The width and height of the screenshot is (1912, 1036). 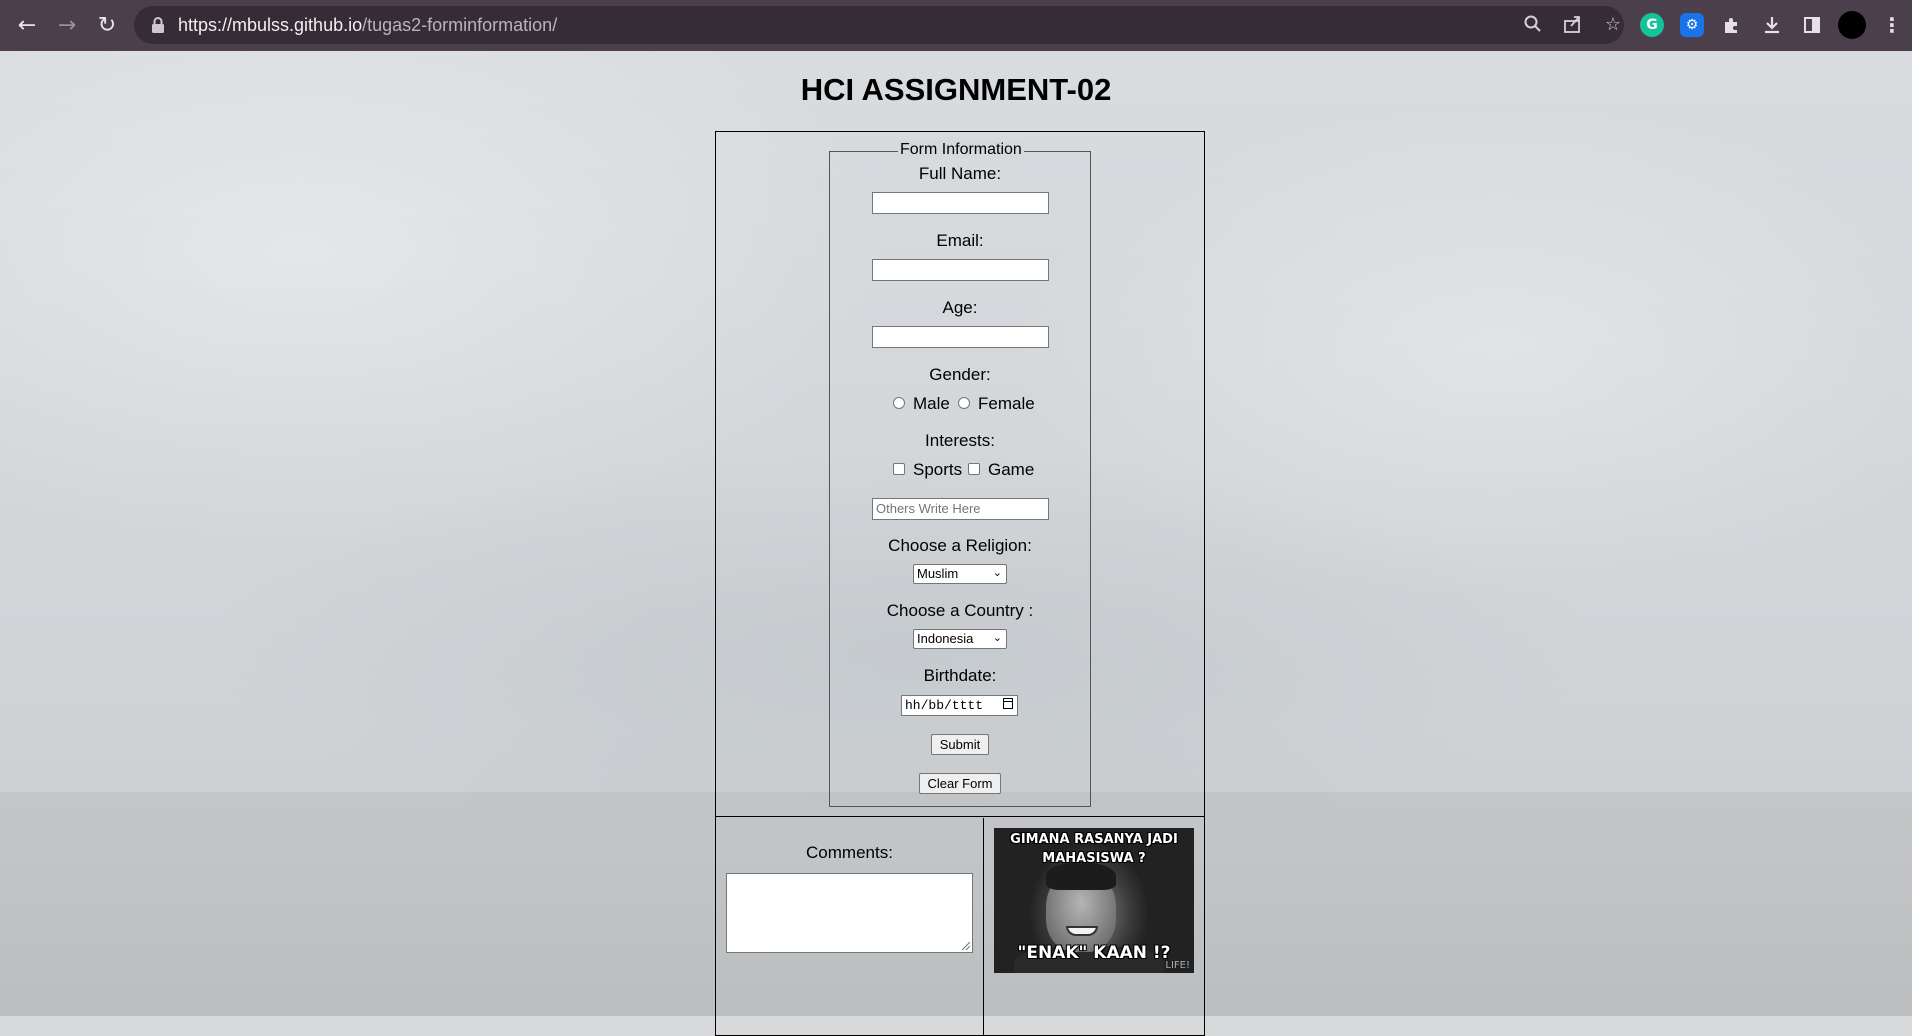 I want to click on forward-icon: →, so click(x=67, y=26).